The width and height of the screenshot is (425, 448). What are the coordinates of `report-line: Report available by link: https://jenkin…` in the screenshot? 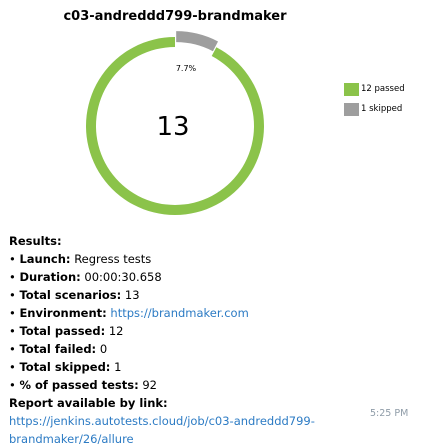 It's located at (162, 421).